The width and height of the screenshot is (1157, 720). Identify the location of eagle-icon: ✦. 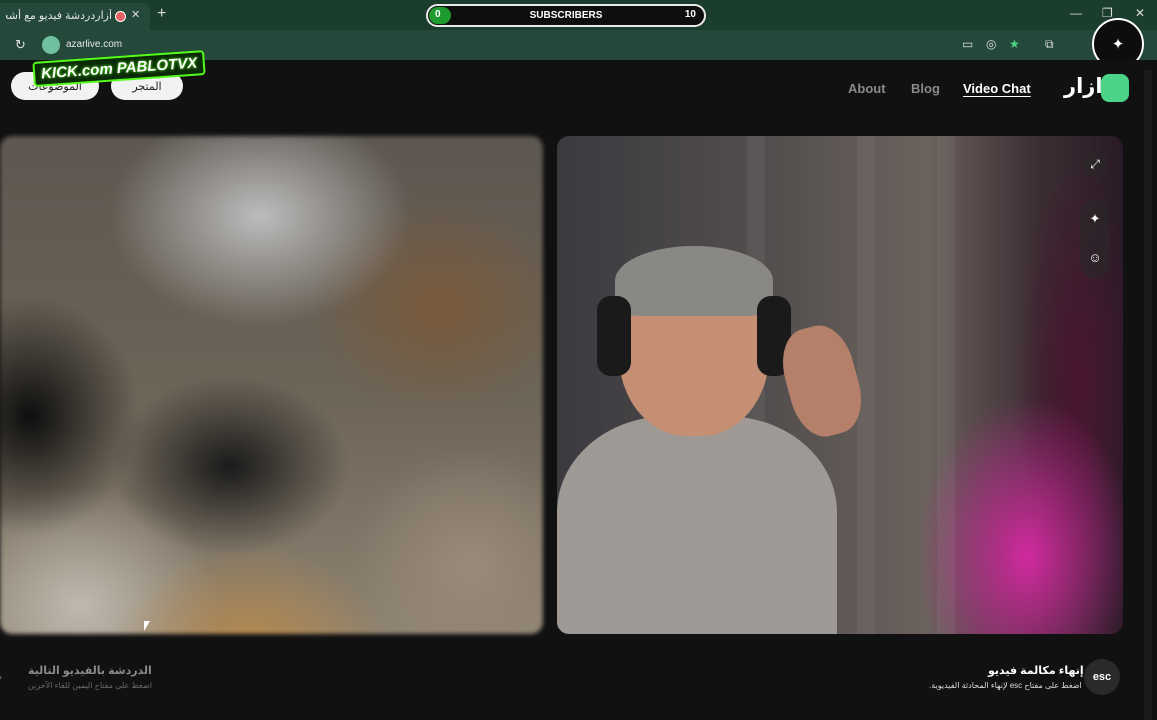
(1118, 44).